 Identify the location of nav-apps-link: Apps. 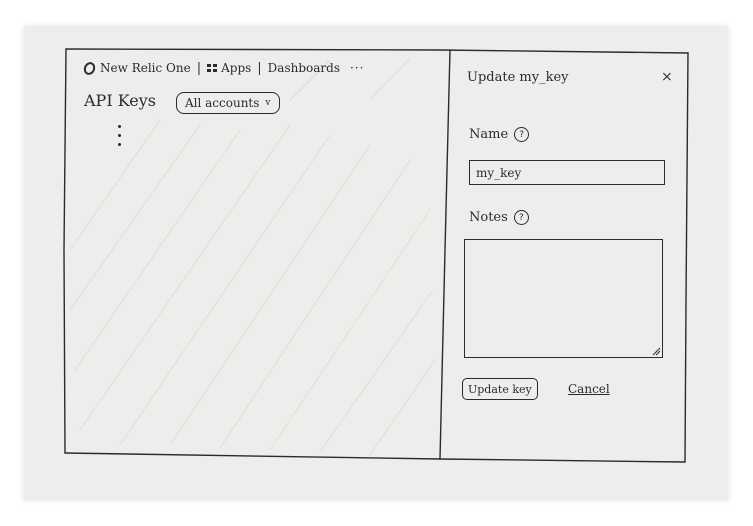
(229, 68).